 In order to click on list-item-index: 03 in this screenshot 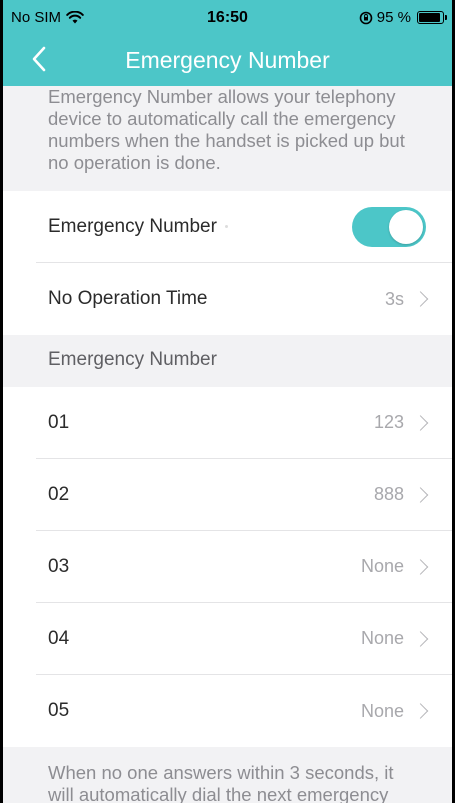, I will do `click(59, 566)`.